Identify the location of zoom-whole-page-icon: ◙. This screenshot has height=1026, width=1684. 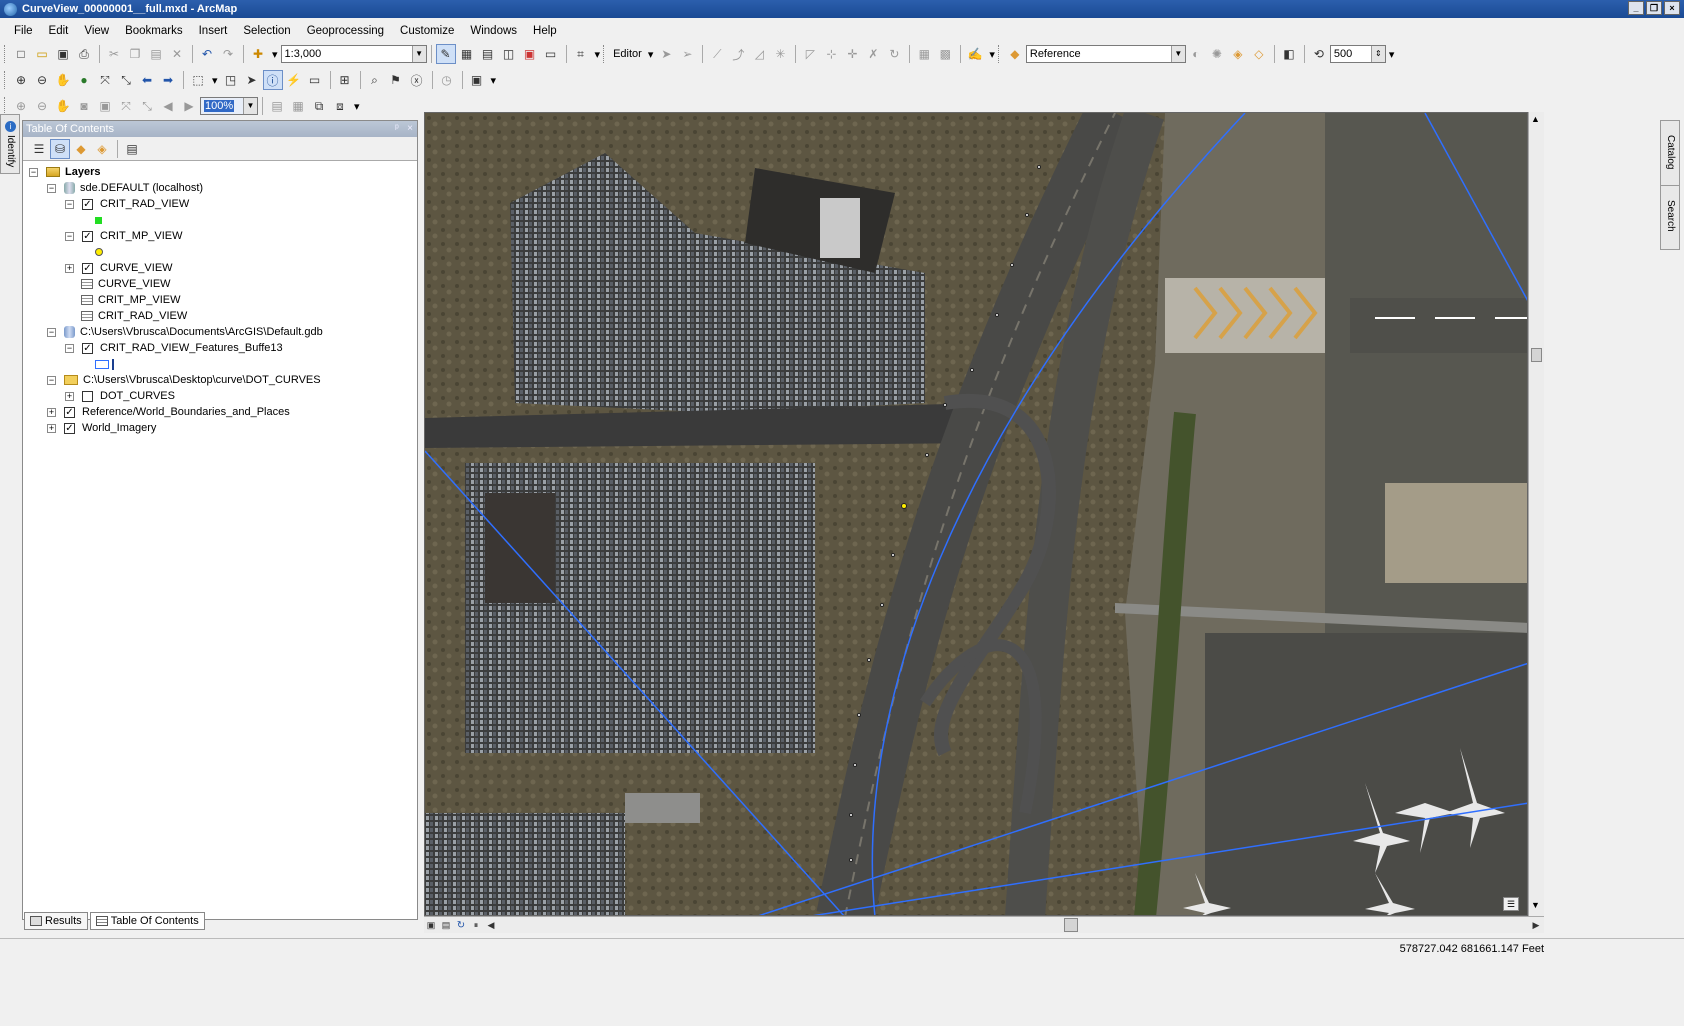
(84, 106).